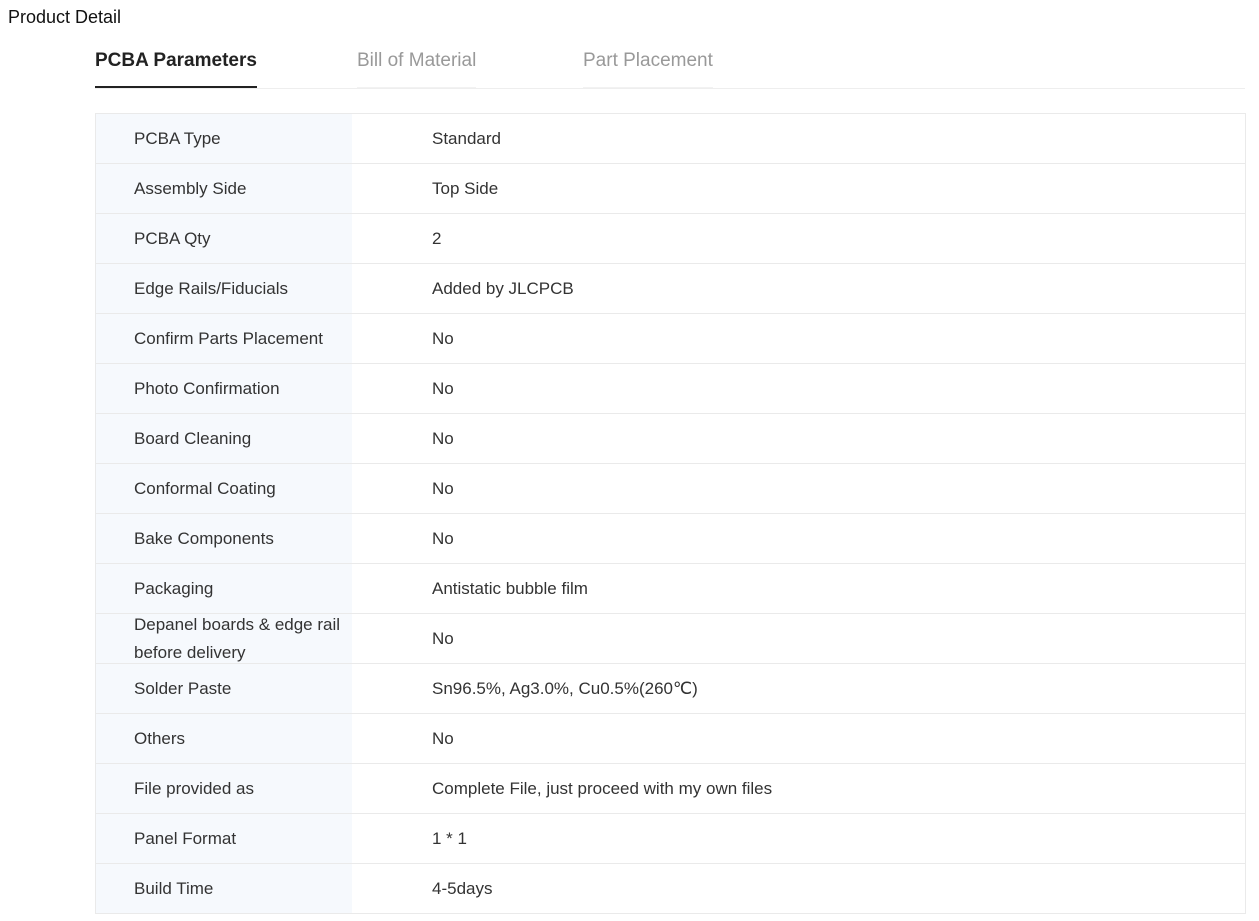 The height and width of the screenshot is (921, 1259). What do you see at coordinates (224, 838) in the screenshot?
I see `param-label: Panel Format` at bounding box center [224, 838].